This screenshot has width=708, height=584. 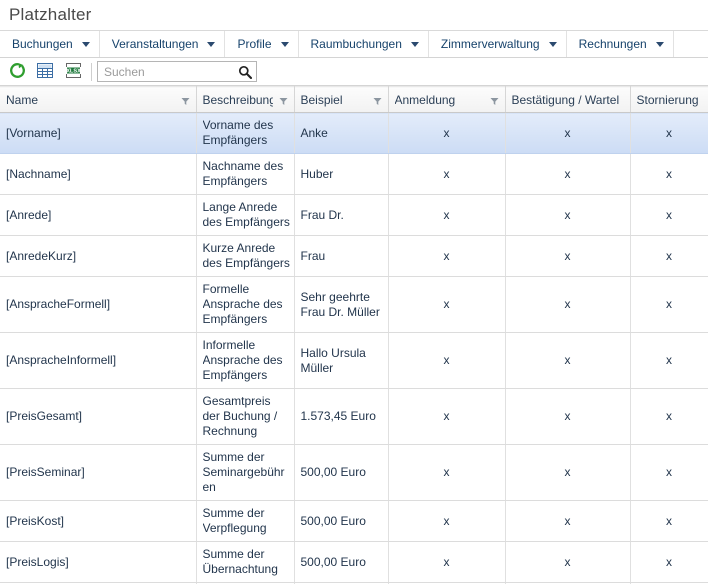 I want to click on column-header-name: Name, so click(x=98, y=99).